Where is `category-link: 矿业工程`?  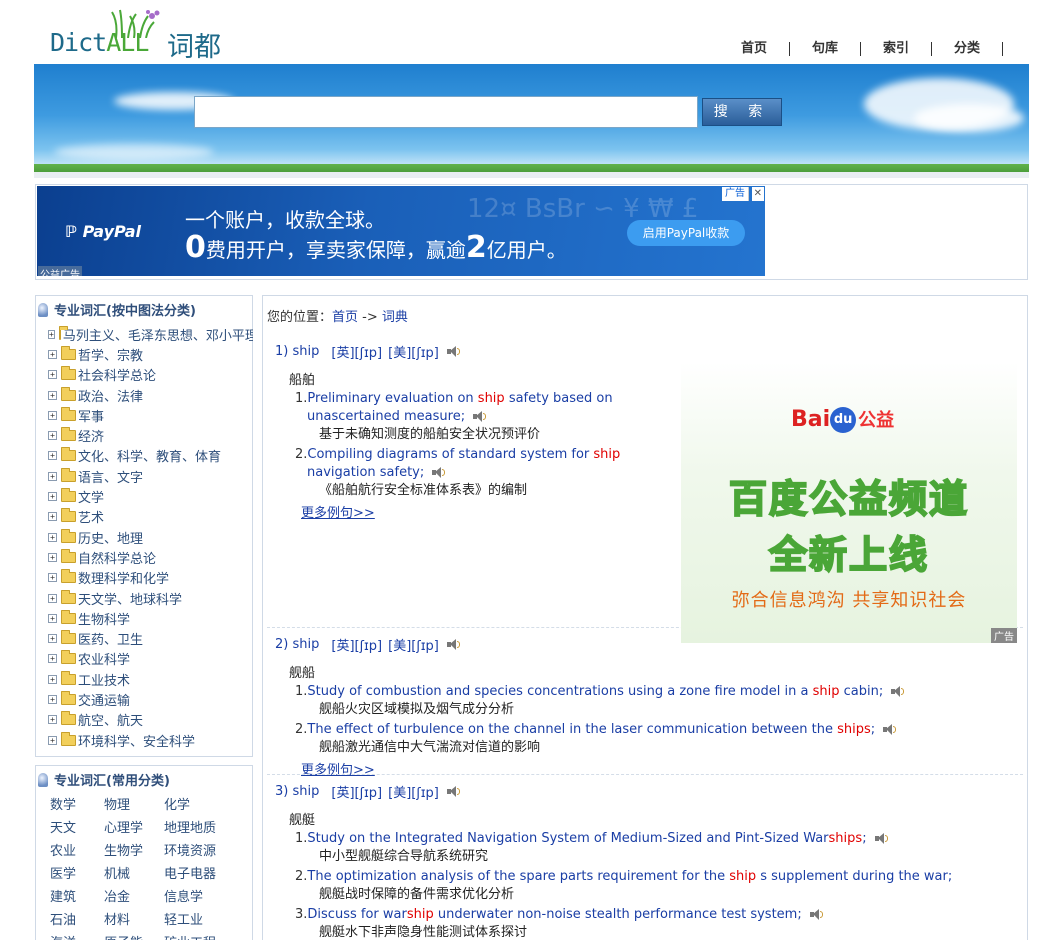 category-link: 矿业工程 is located at coordinates (204, 936).